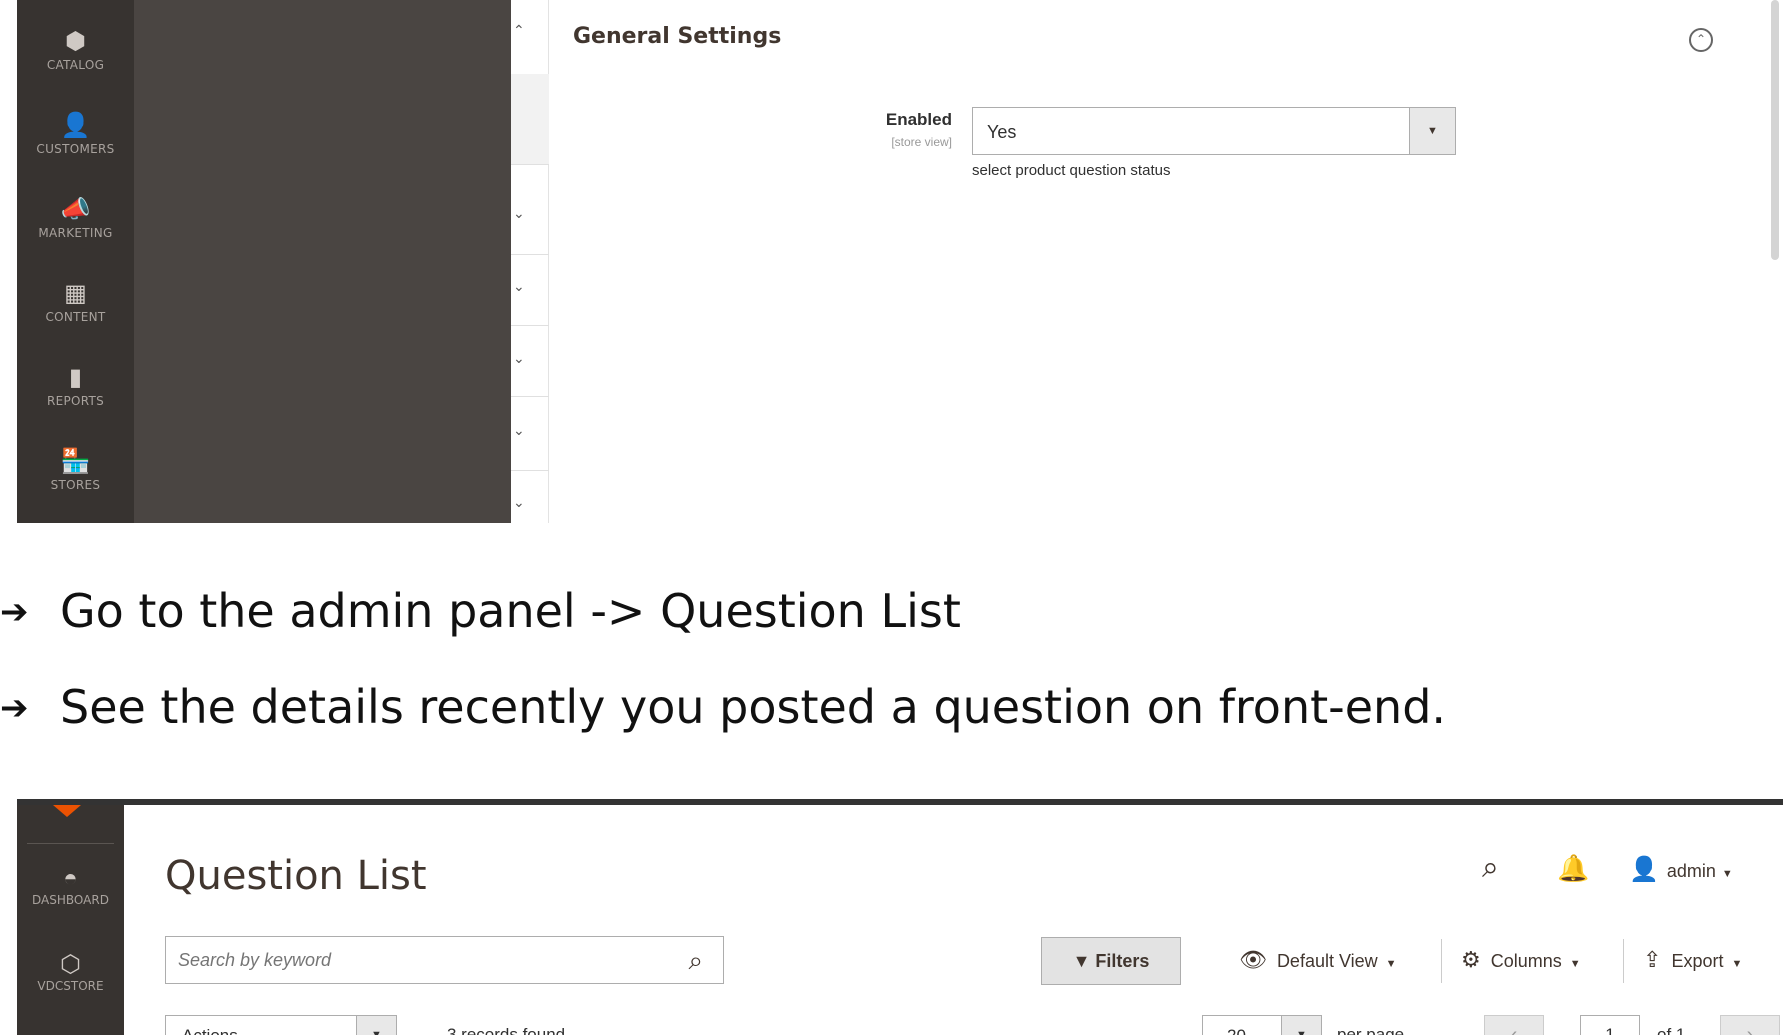 Image resolution: width=1783 pixels, height=1035 pixels. I want to click on nav-label: MARKETING, so click(75, 233).